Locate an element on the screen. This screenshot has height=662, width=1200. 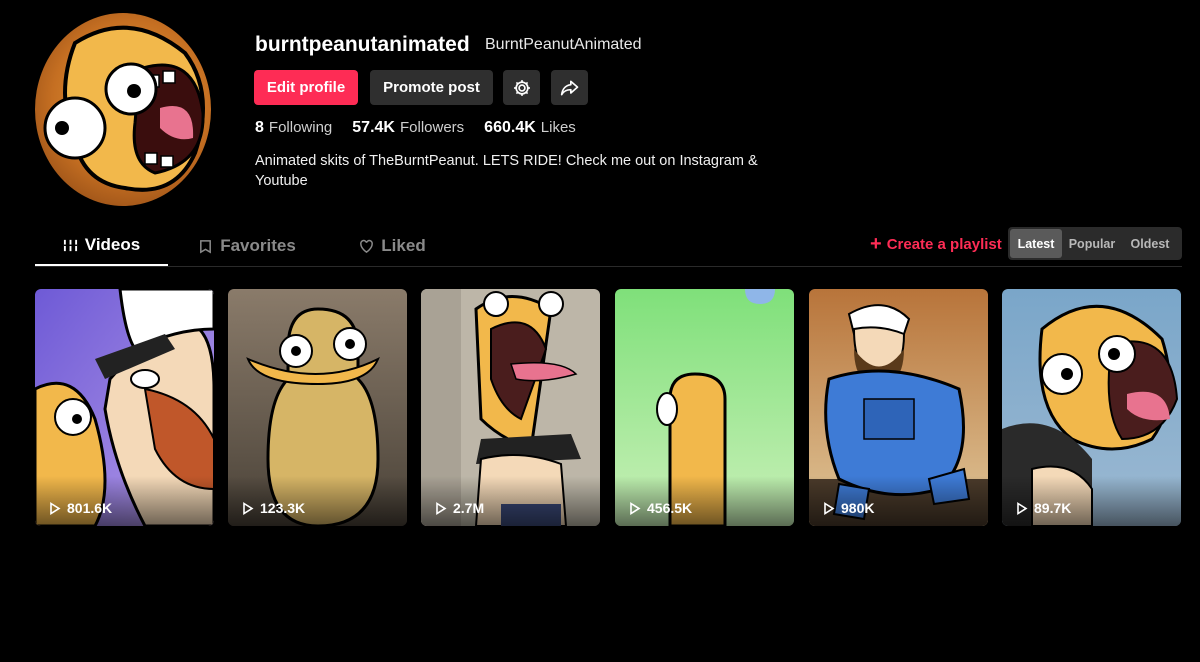
settings-button is located at coordinates (521, 87).